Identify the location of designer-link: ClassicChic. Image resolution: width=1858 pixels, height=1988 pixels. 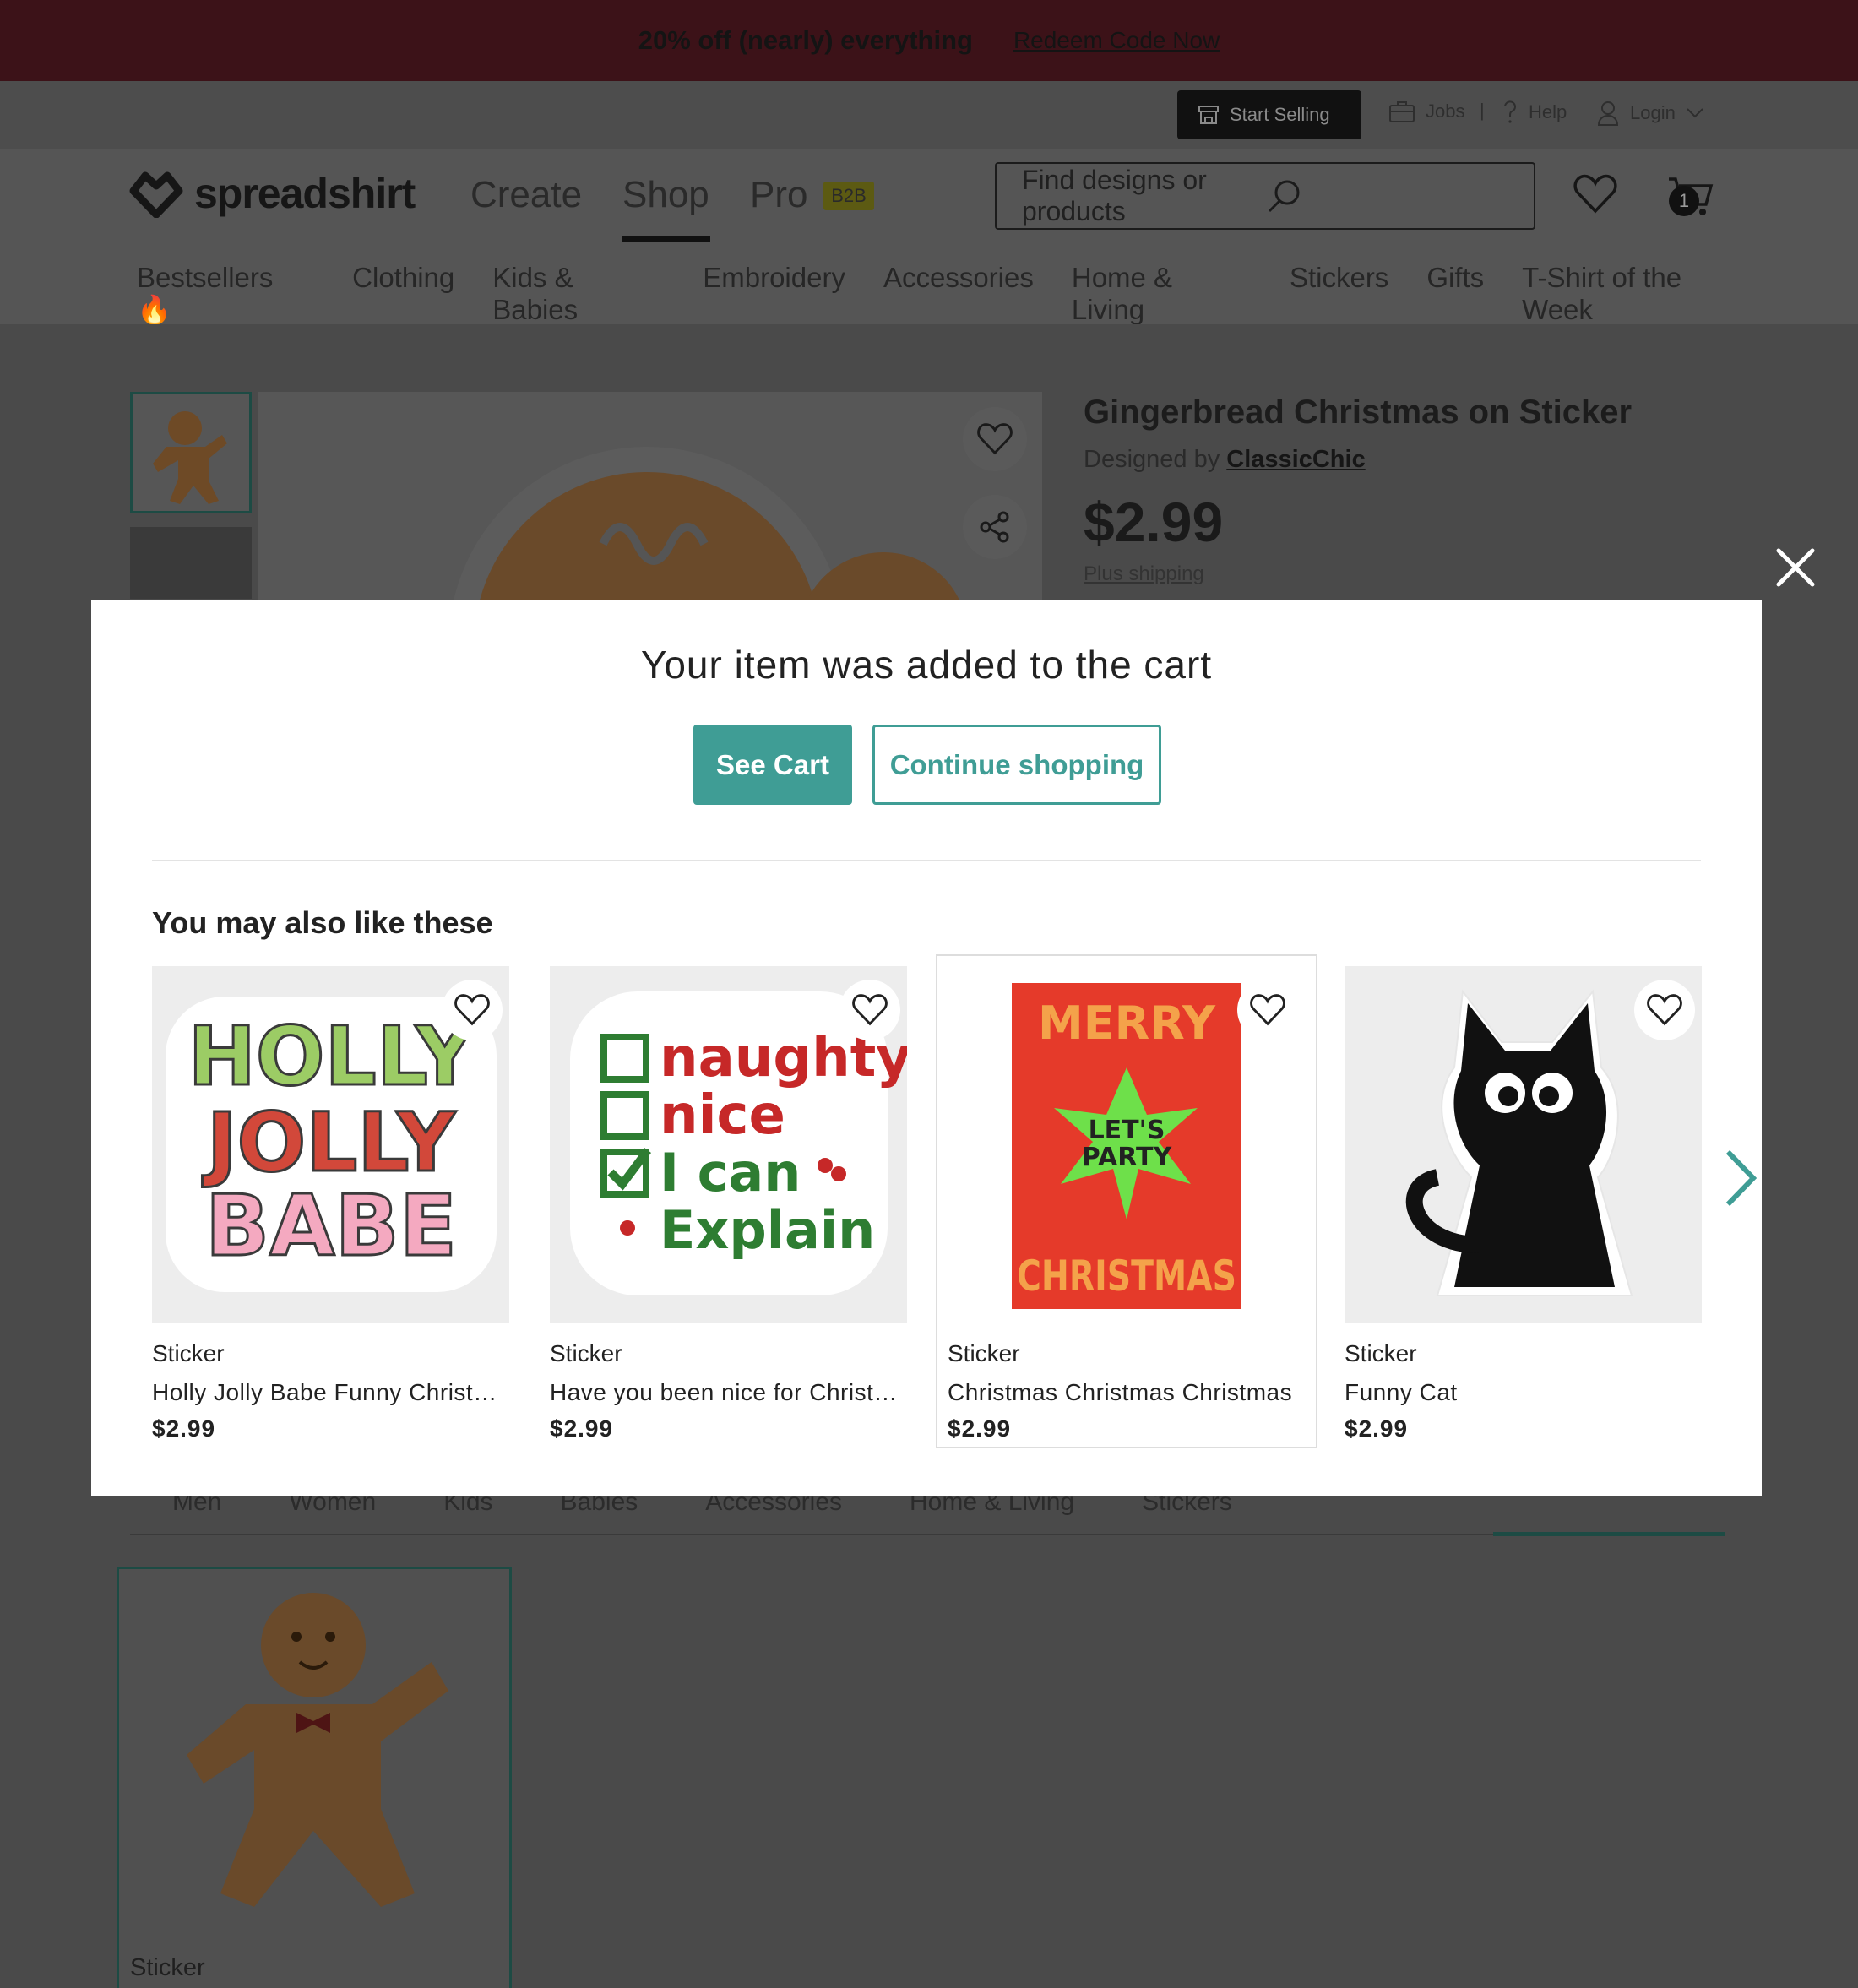
(1295, 460).